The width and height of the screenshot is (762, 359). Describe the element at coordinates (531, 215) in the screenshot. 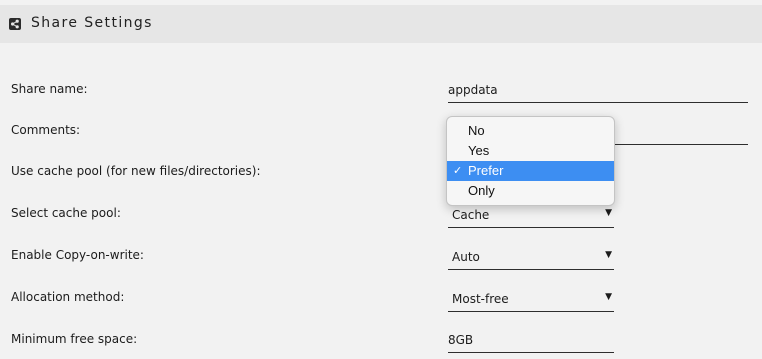

I see `cache-pool-select: Cache ▼` at that location.